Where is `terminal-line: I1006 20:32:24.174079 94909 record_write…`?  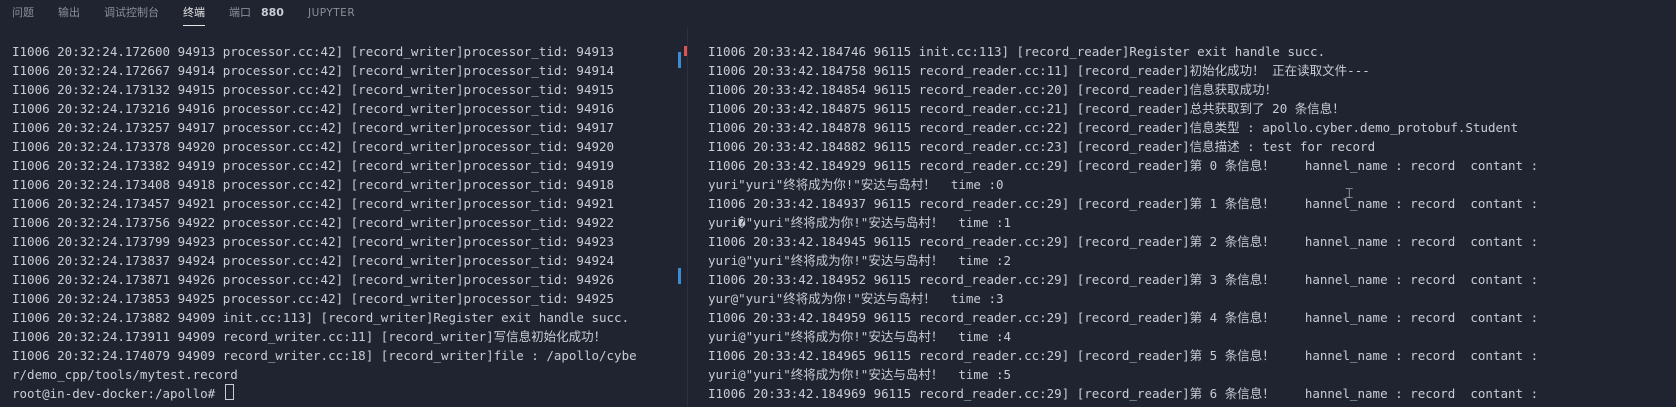 terminal-line: I1006 20:32:24.174079 94909 record_write… is located at coordinates (324, 355).